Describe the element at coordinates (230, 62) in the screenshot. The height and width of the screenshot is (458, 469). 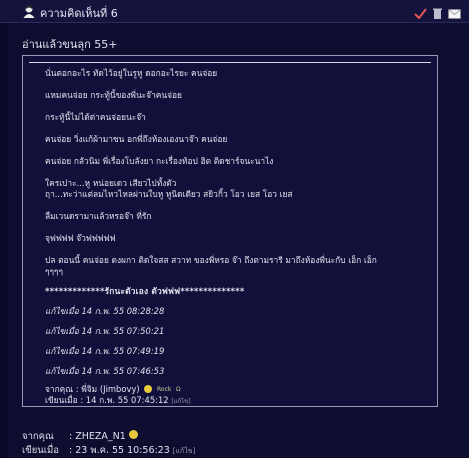
I see `quote-divider` at that location.